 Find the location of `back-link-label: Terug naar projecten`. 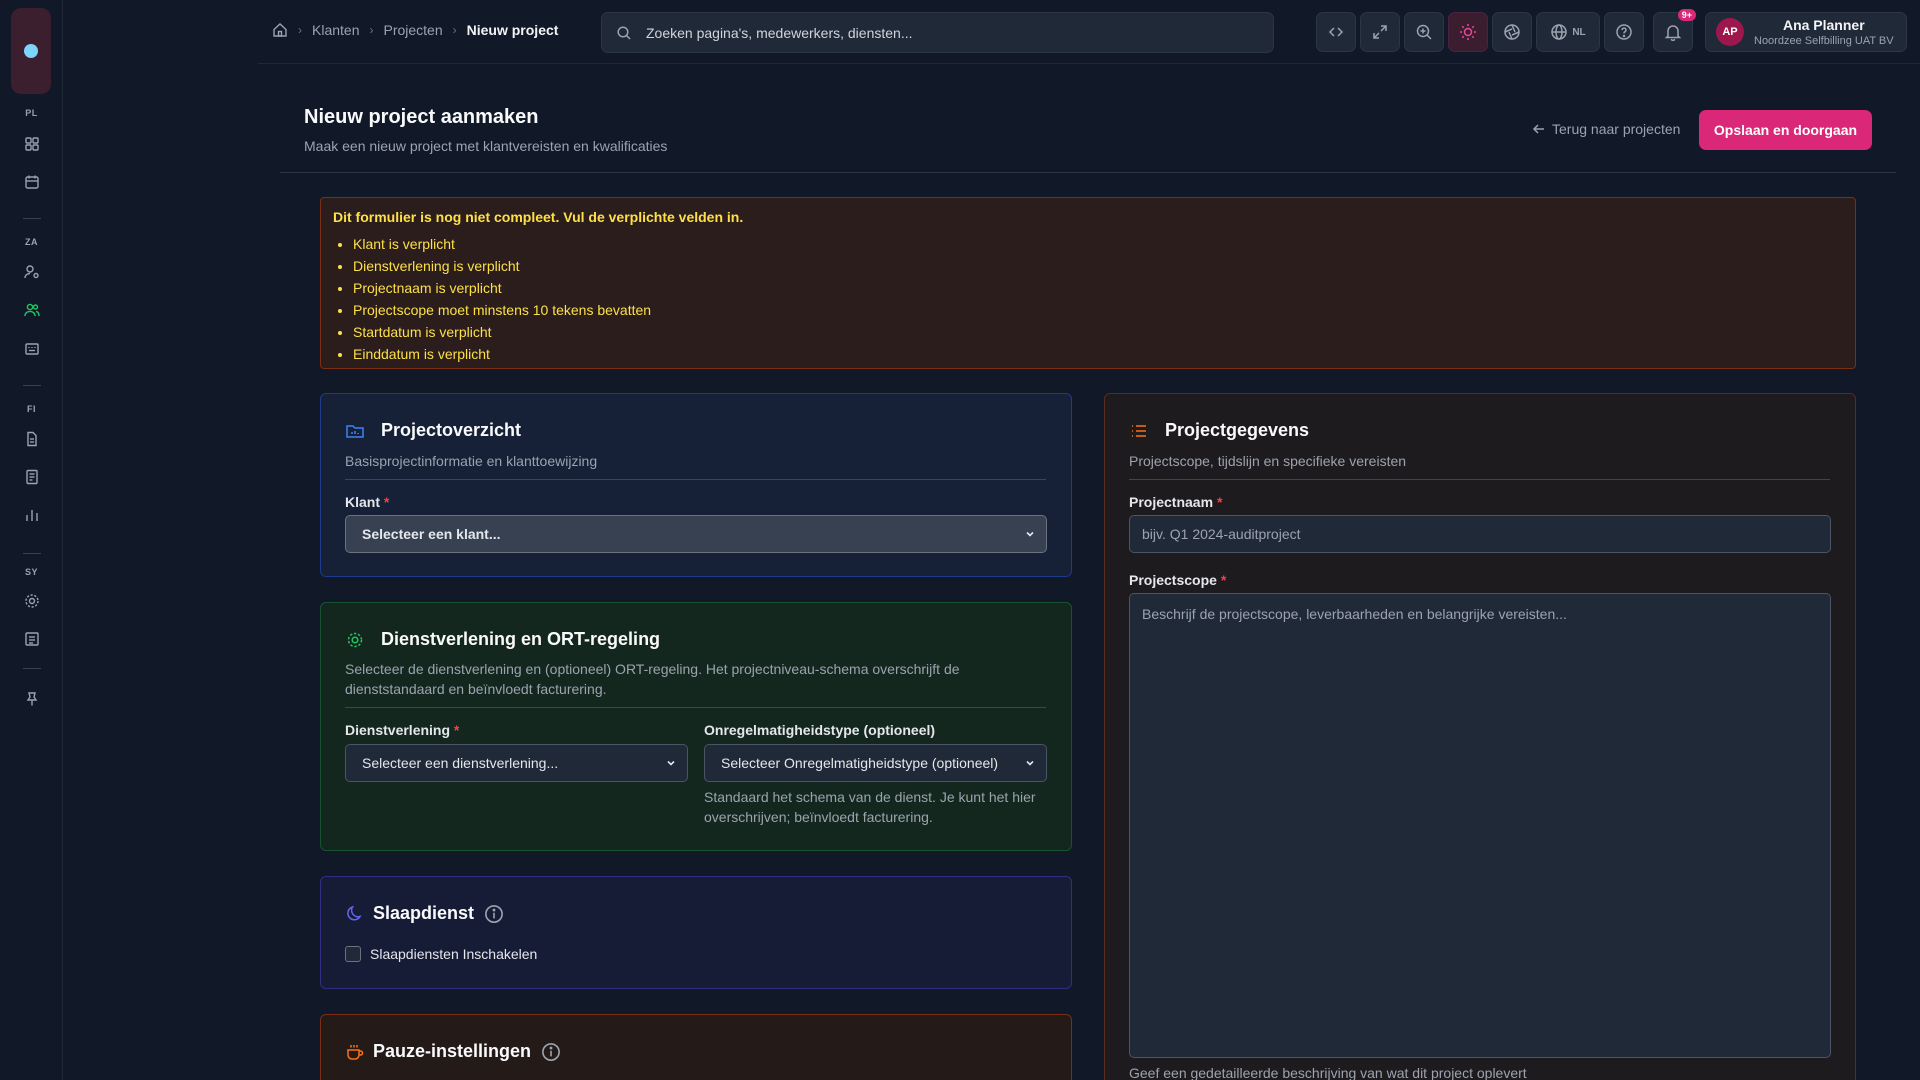

back-link-label: Terug naar projecten is located at coordinates (1616, 129).